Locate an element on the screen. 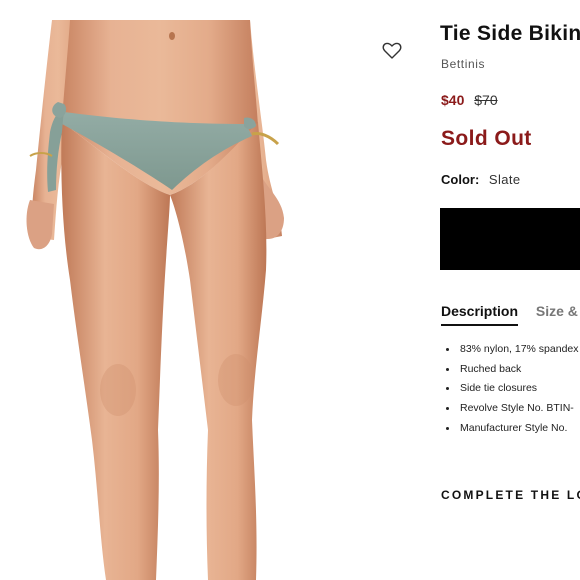 Image resolution: width=580 pixels, height=580 pixels. color-label: Color: is located at coordinates (460, 179).